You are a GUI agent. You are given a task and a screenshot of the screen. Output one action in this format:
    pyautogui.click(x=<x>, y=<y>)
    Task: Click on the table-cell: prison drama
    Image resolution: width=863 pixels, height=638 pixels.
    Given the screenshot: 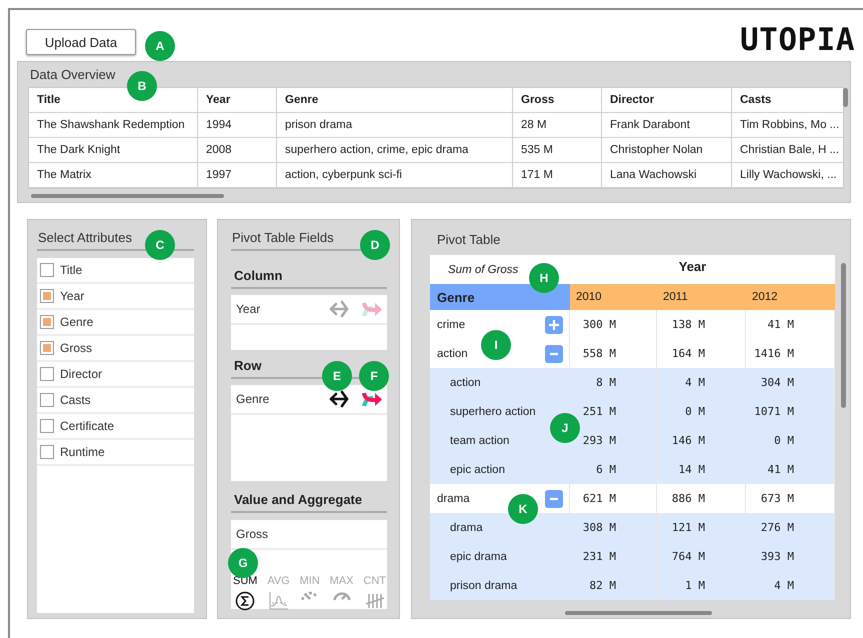 What is the action you would take?
    pyautogui.click(x=394, y=125)
    